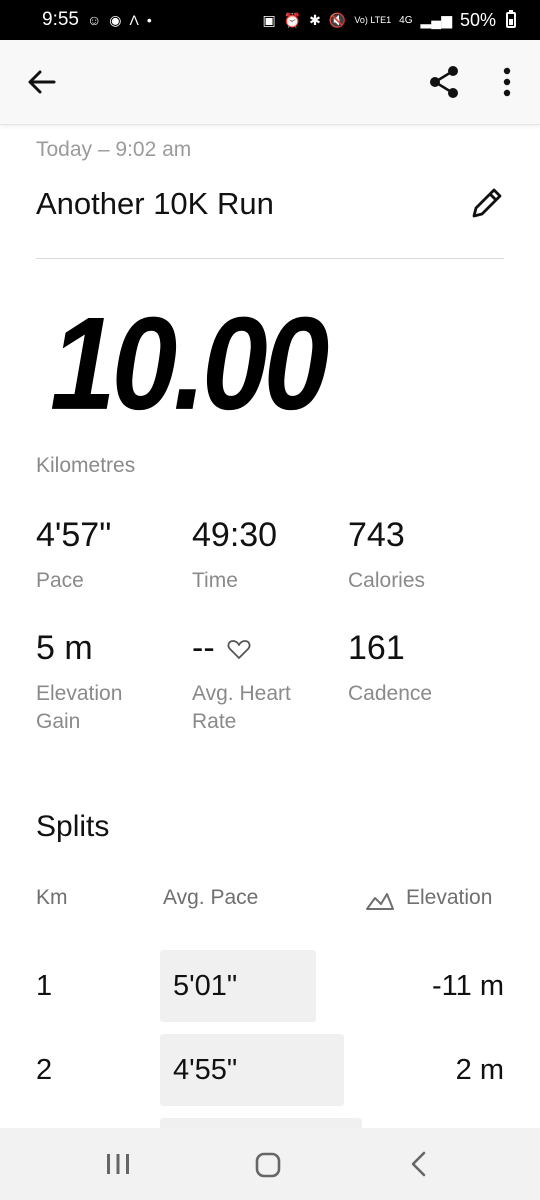  Describe the element at coordinates (270, 1070) in the screenshot. I see `split-row: 2 4'55" 2 m` at that location.